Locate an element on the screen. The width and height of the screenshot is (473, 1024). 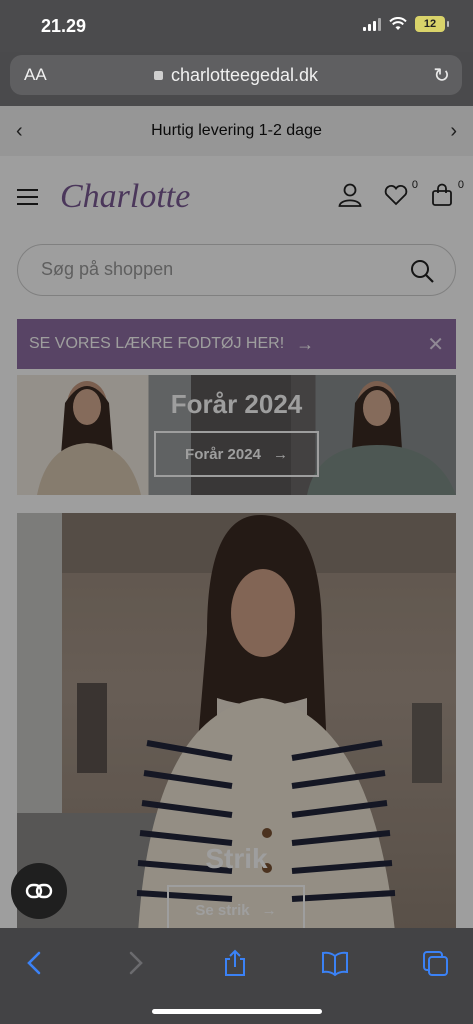
signal-icon is located at coordinates (372, 24).